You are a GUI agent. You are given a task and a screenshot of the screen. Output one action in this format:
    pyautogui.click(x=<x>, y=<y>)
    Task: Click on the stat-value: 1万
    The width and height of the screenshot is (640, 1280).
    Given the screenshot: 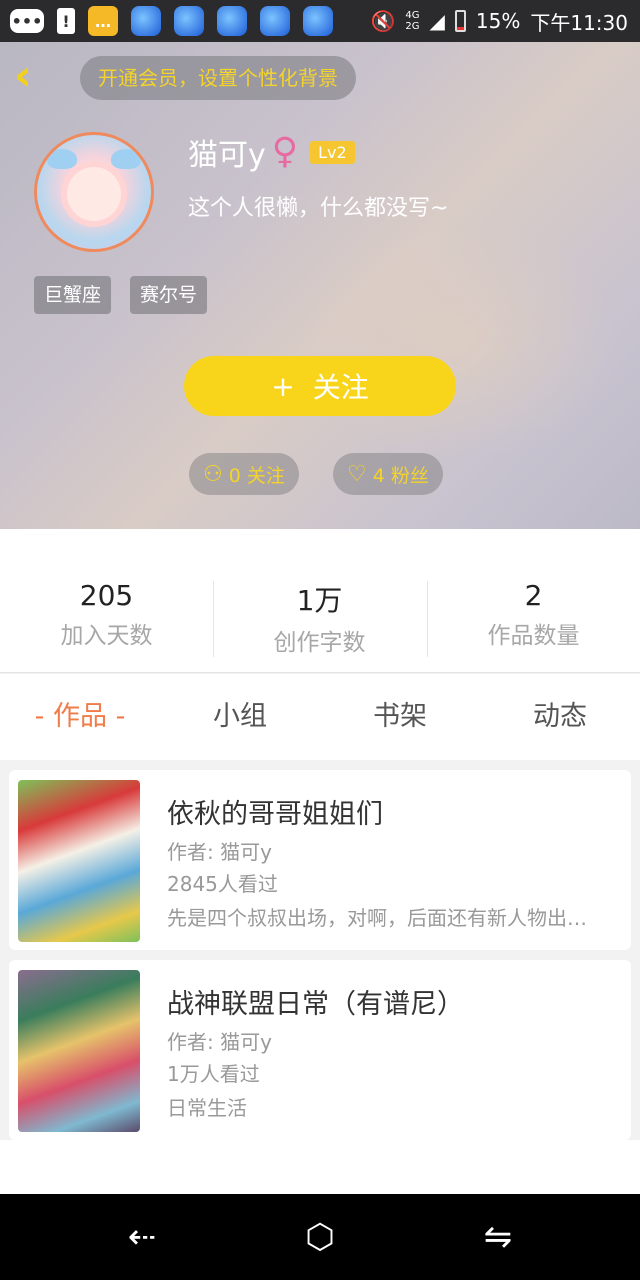 What is the action you would take?
    pyautogui.click(x=319, y=600)
    